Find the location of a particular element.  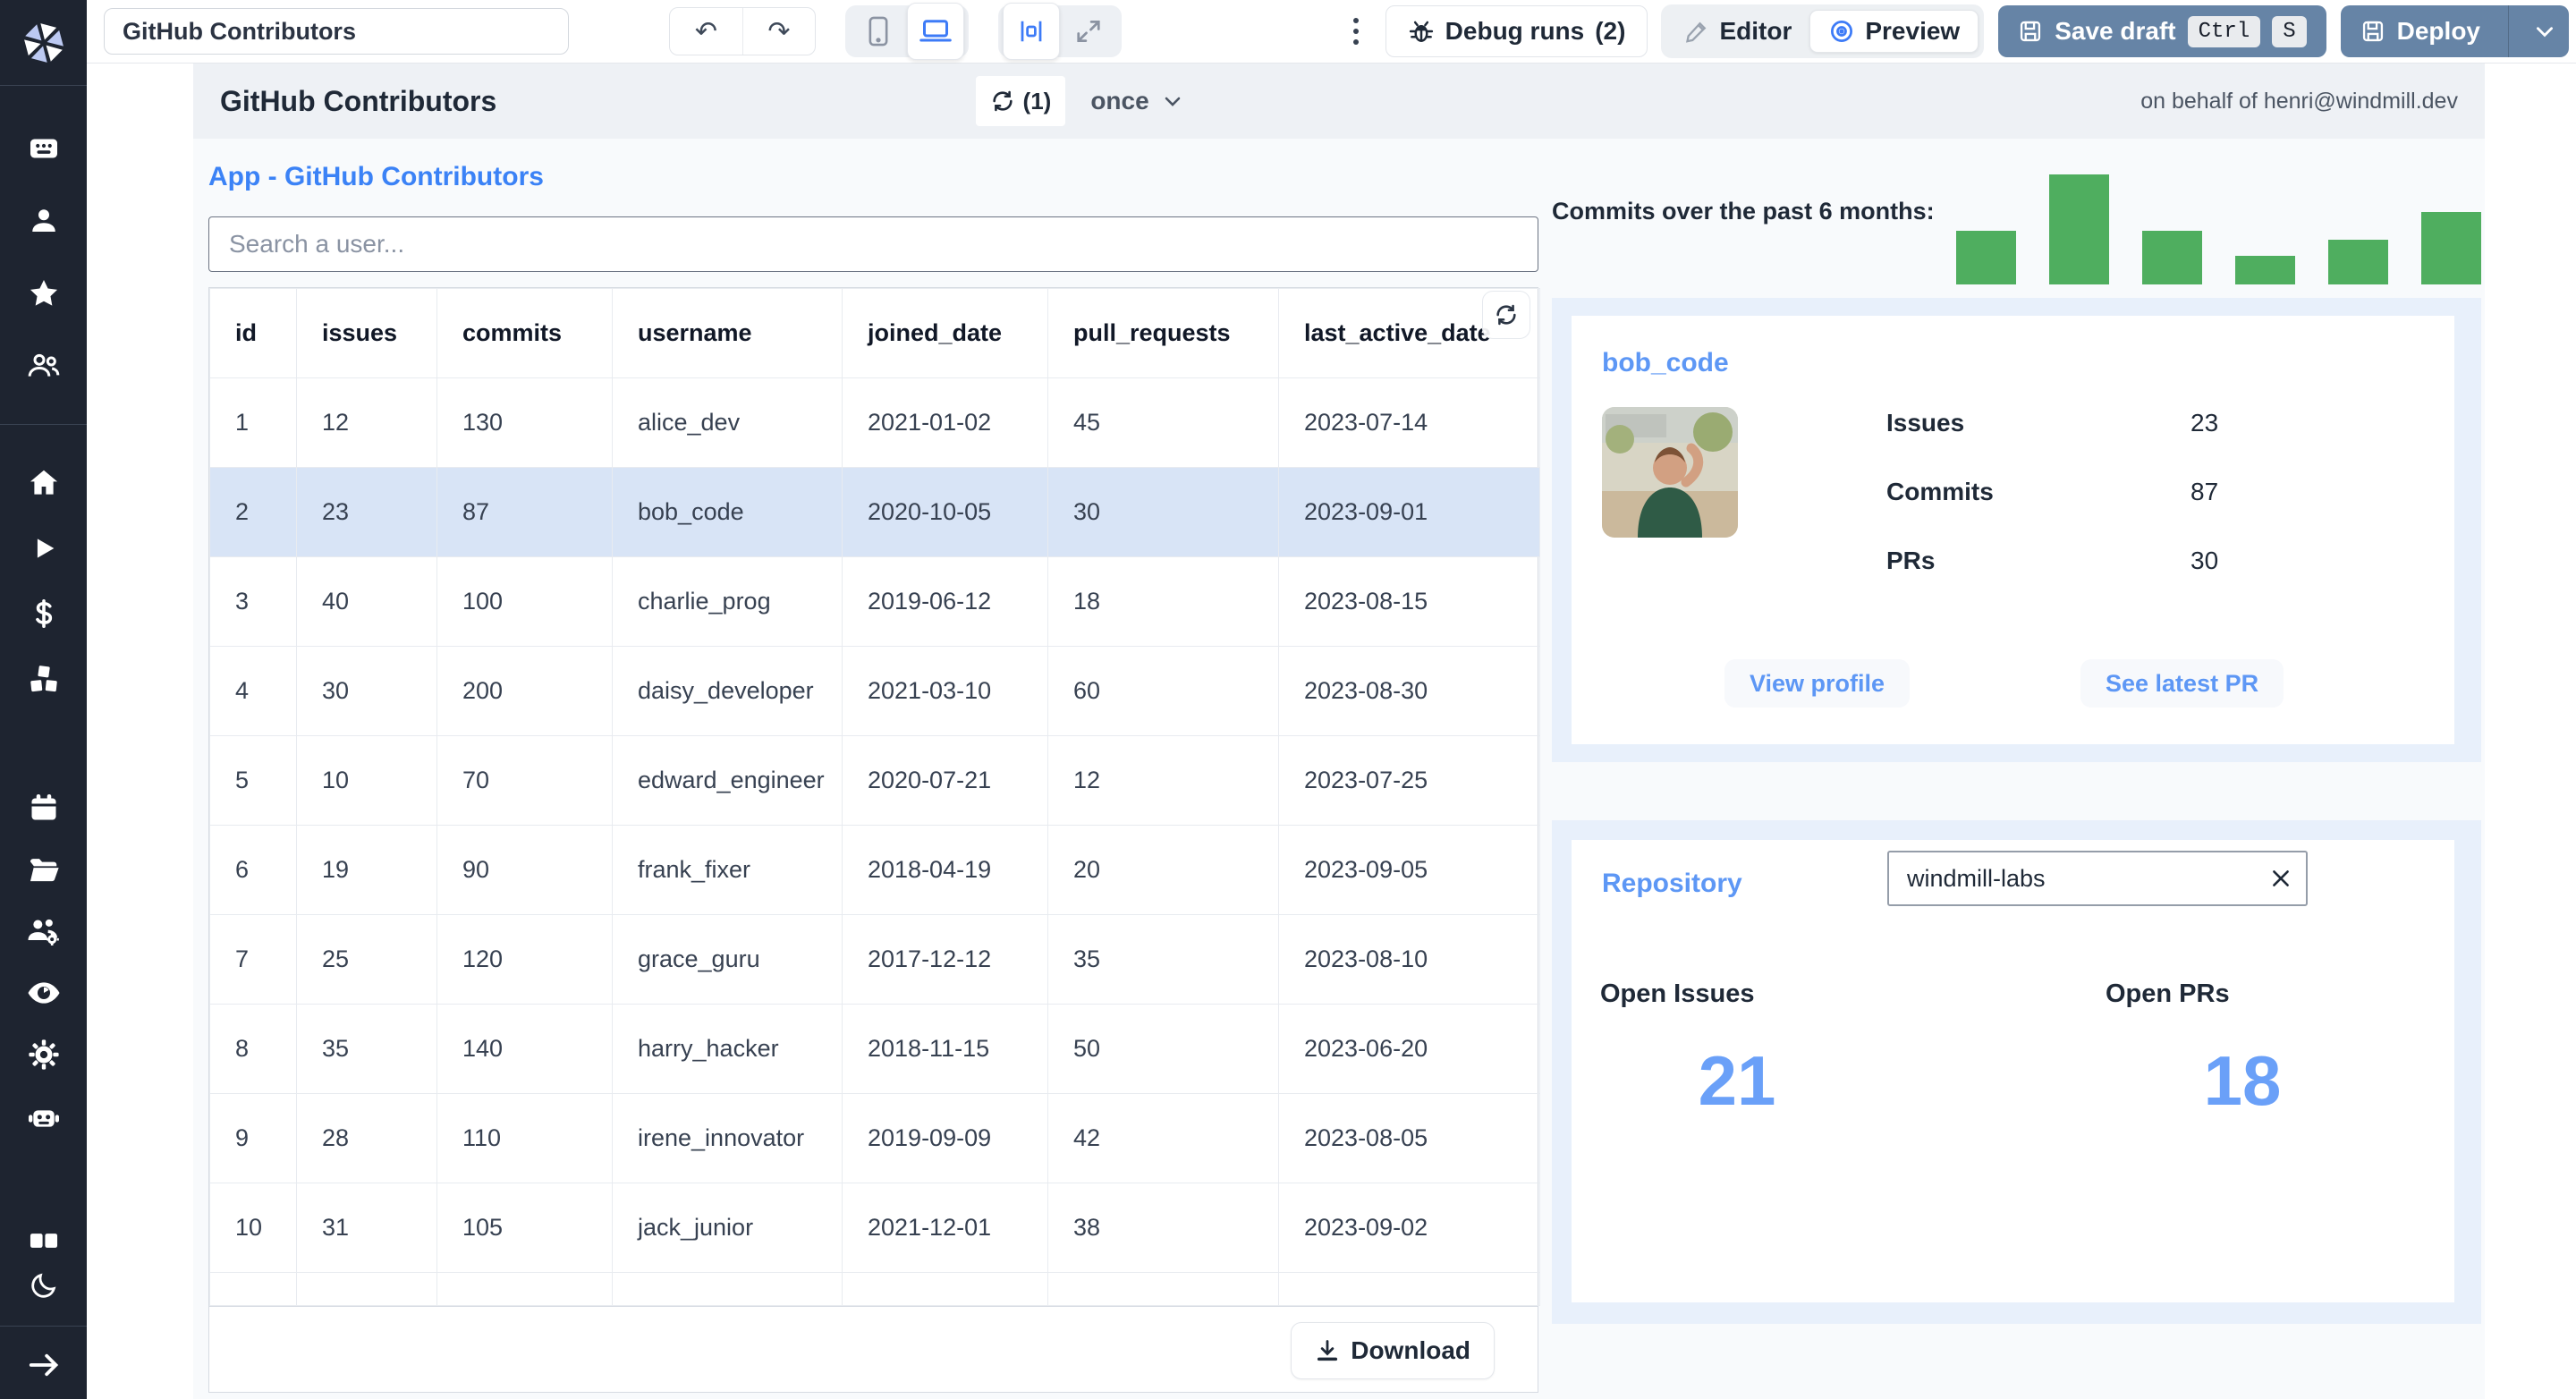

view-profile-button: View profile is located at coordinates (1817, 683).